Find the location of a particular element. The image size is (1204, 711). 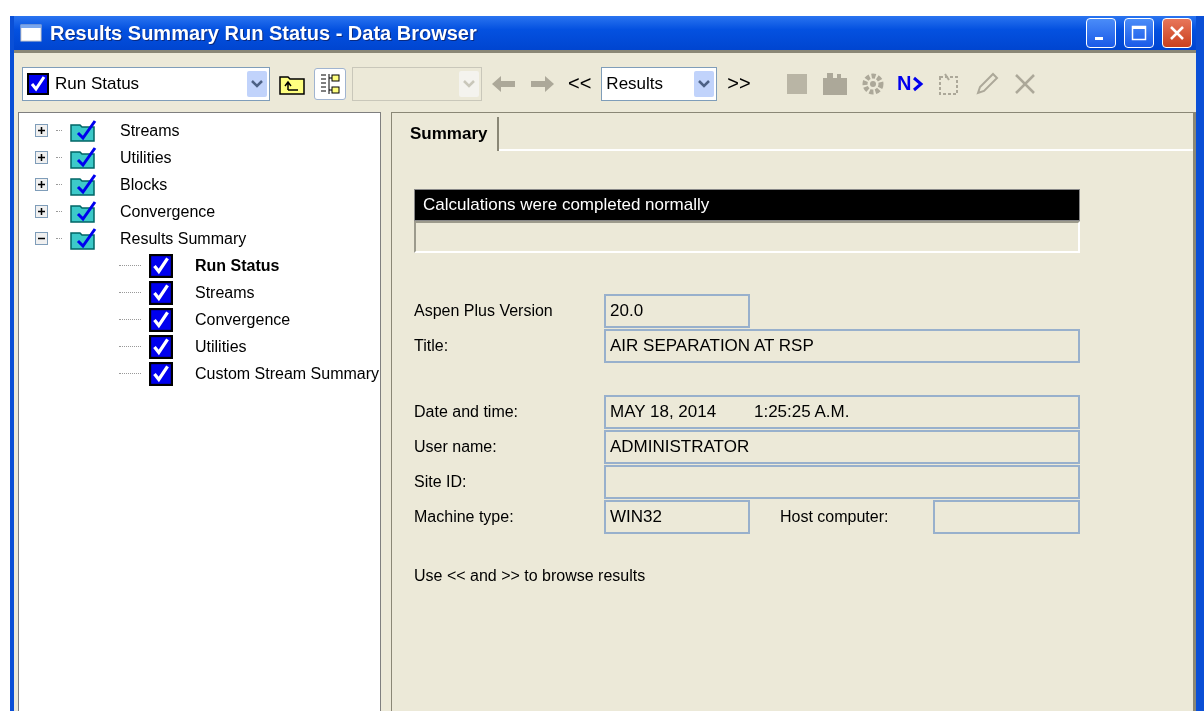

grid-sheet-icon is located at coordinates (796, 83).